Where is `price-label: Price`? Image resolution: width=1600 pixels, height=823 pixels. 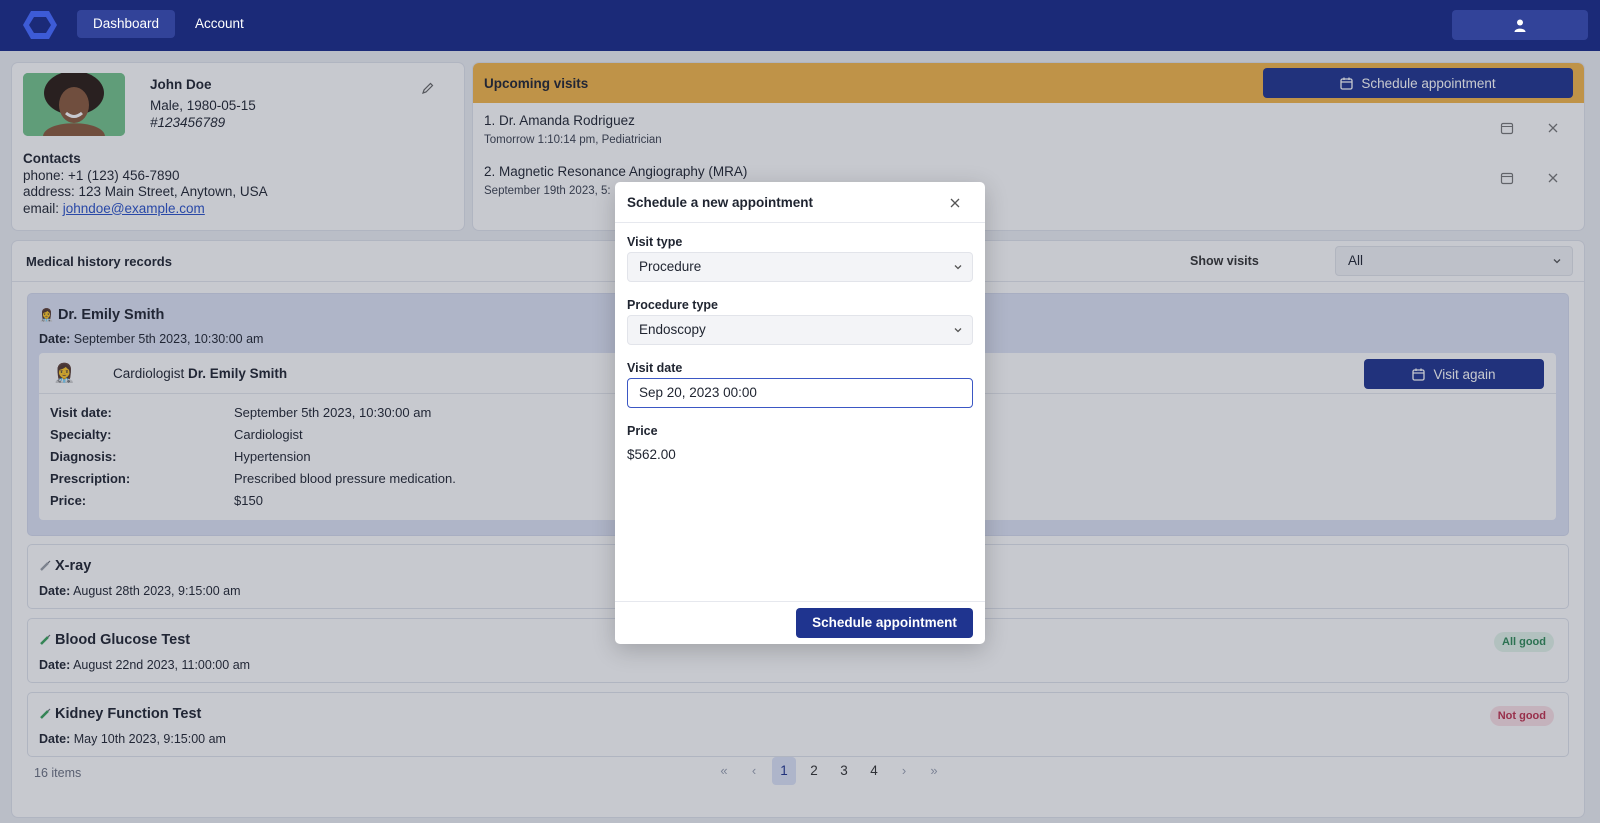
price-label: Price is located at coordinates (642, 431).